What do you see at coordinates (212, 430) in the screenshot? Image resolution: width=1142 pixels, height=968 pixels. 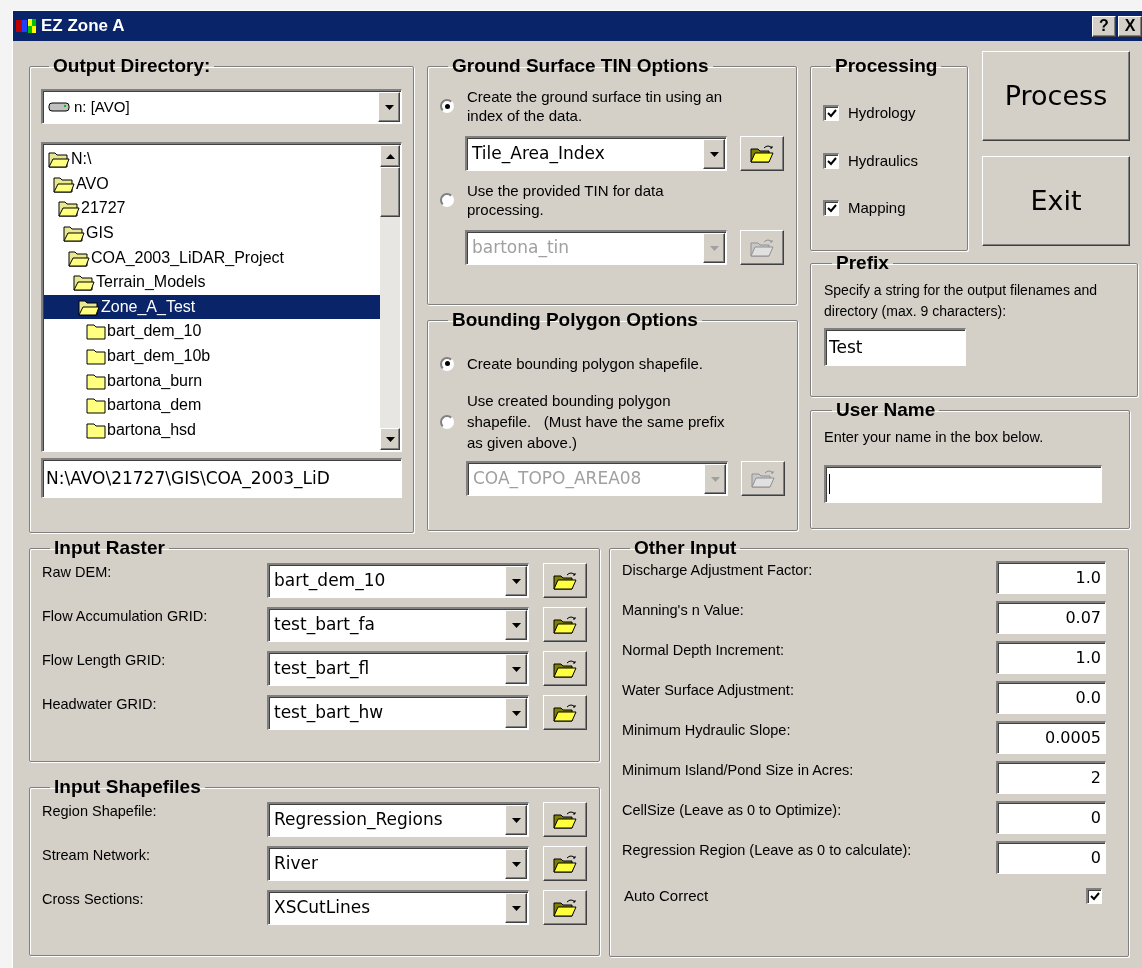 I see `tree-item: bartona_hsd` at bounding box center [212, 430].